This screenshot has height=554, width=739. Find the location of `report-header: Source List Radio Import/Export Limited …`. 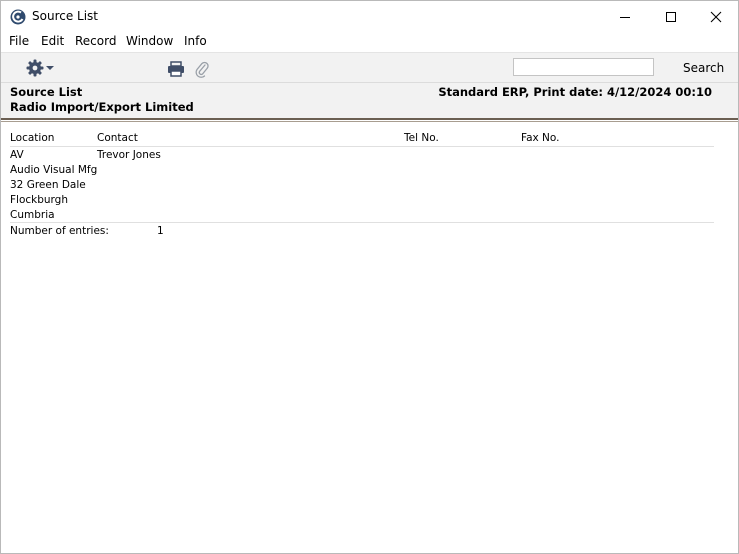

report-header: Source List Radio Import/Export Limited … is located at coordinates (369, 101).